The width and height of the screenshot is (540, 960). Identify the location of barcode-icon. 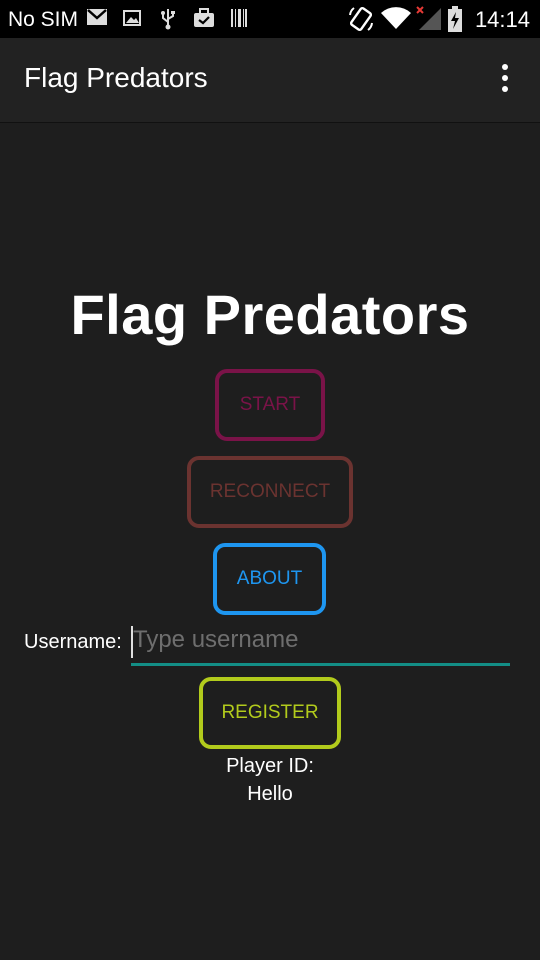
(239, 18).